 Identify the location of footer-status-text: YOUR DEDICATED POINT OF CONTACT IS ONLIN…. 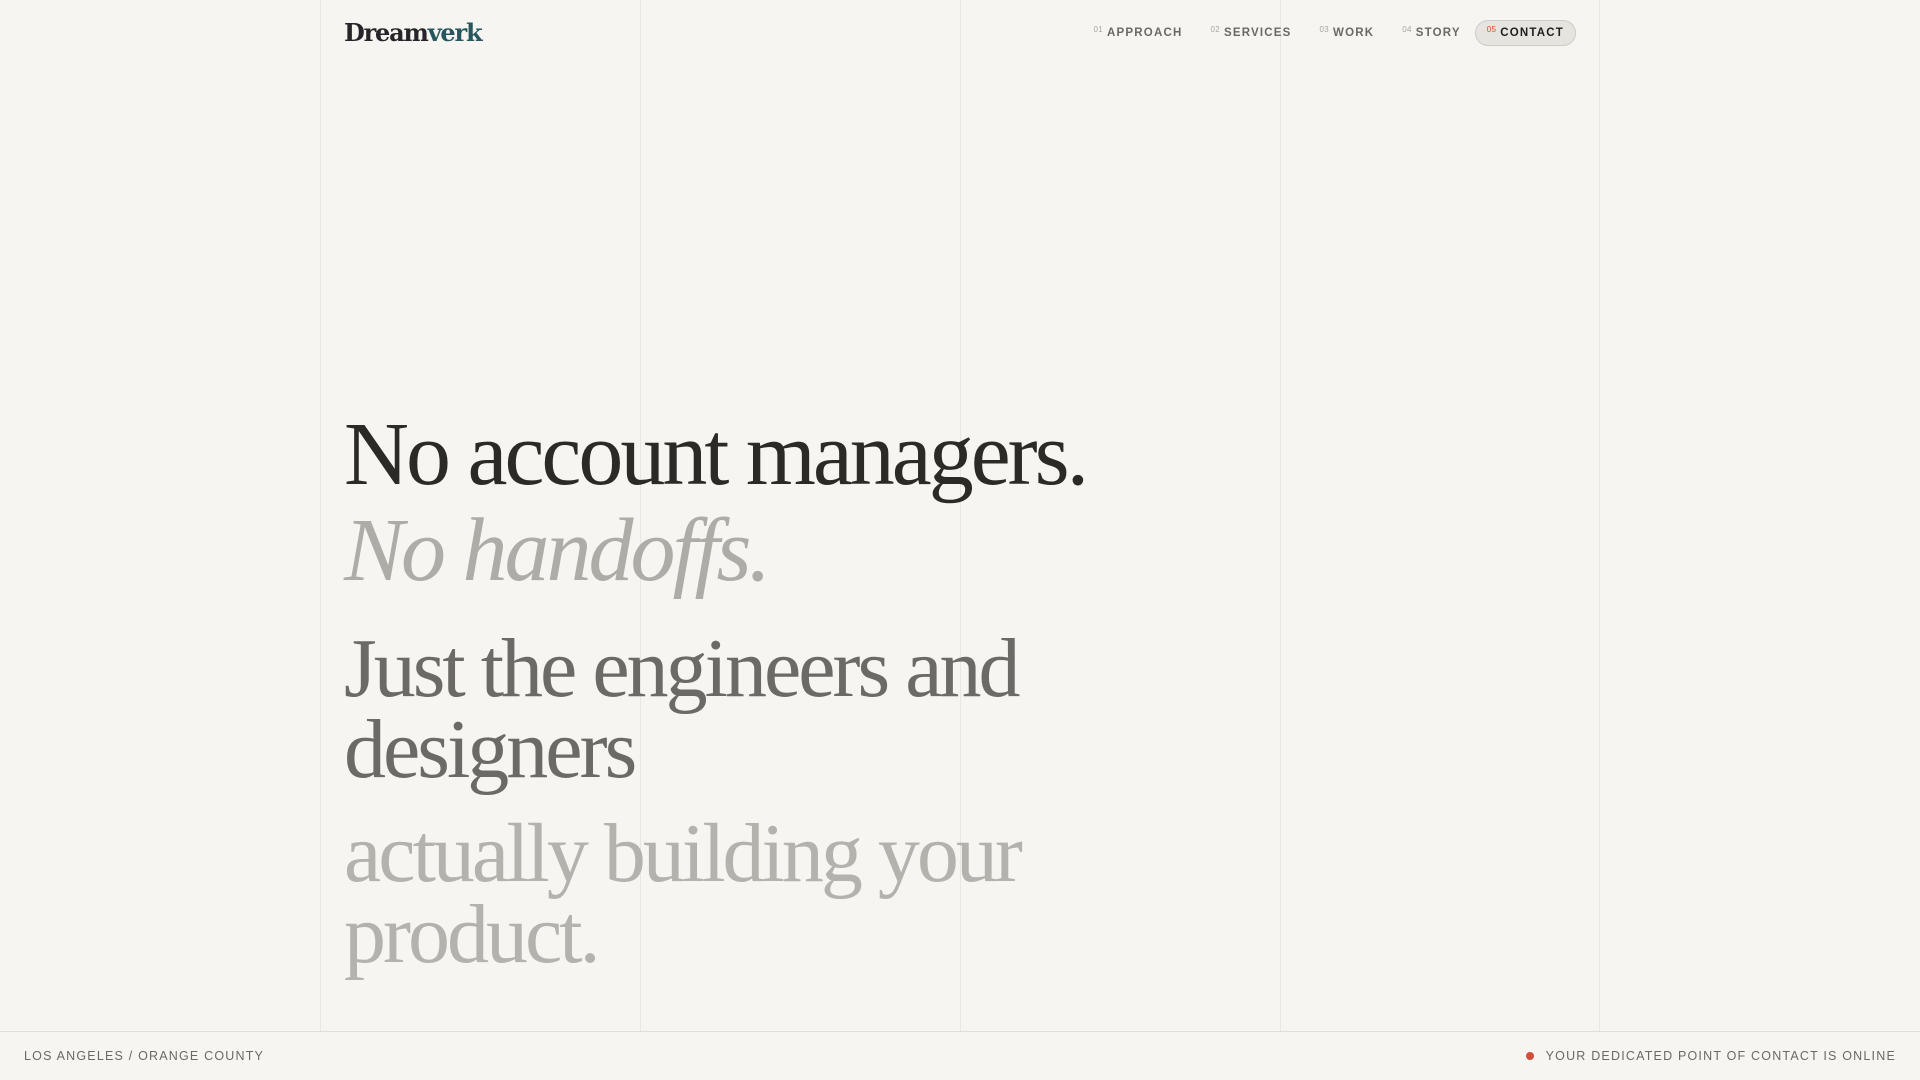
(1720, 1056).